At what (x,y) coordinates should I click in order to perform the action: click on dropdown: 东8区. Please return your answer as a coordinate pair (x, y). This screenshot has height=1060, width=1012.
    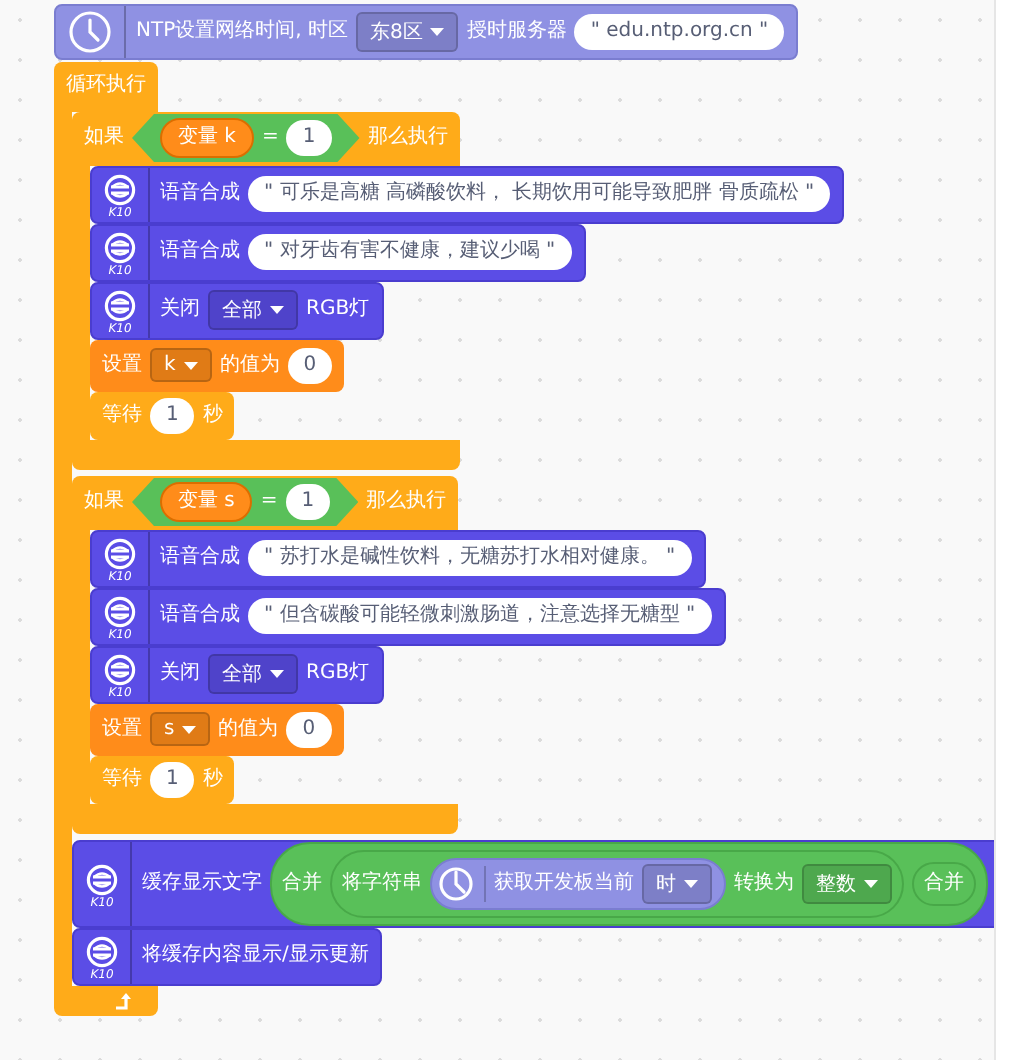
    Looking at the image, I should click on (407, 32).